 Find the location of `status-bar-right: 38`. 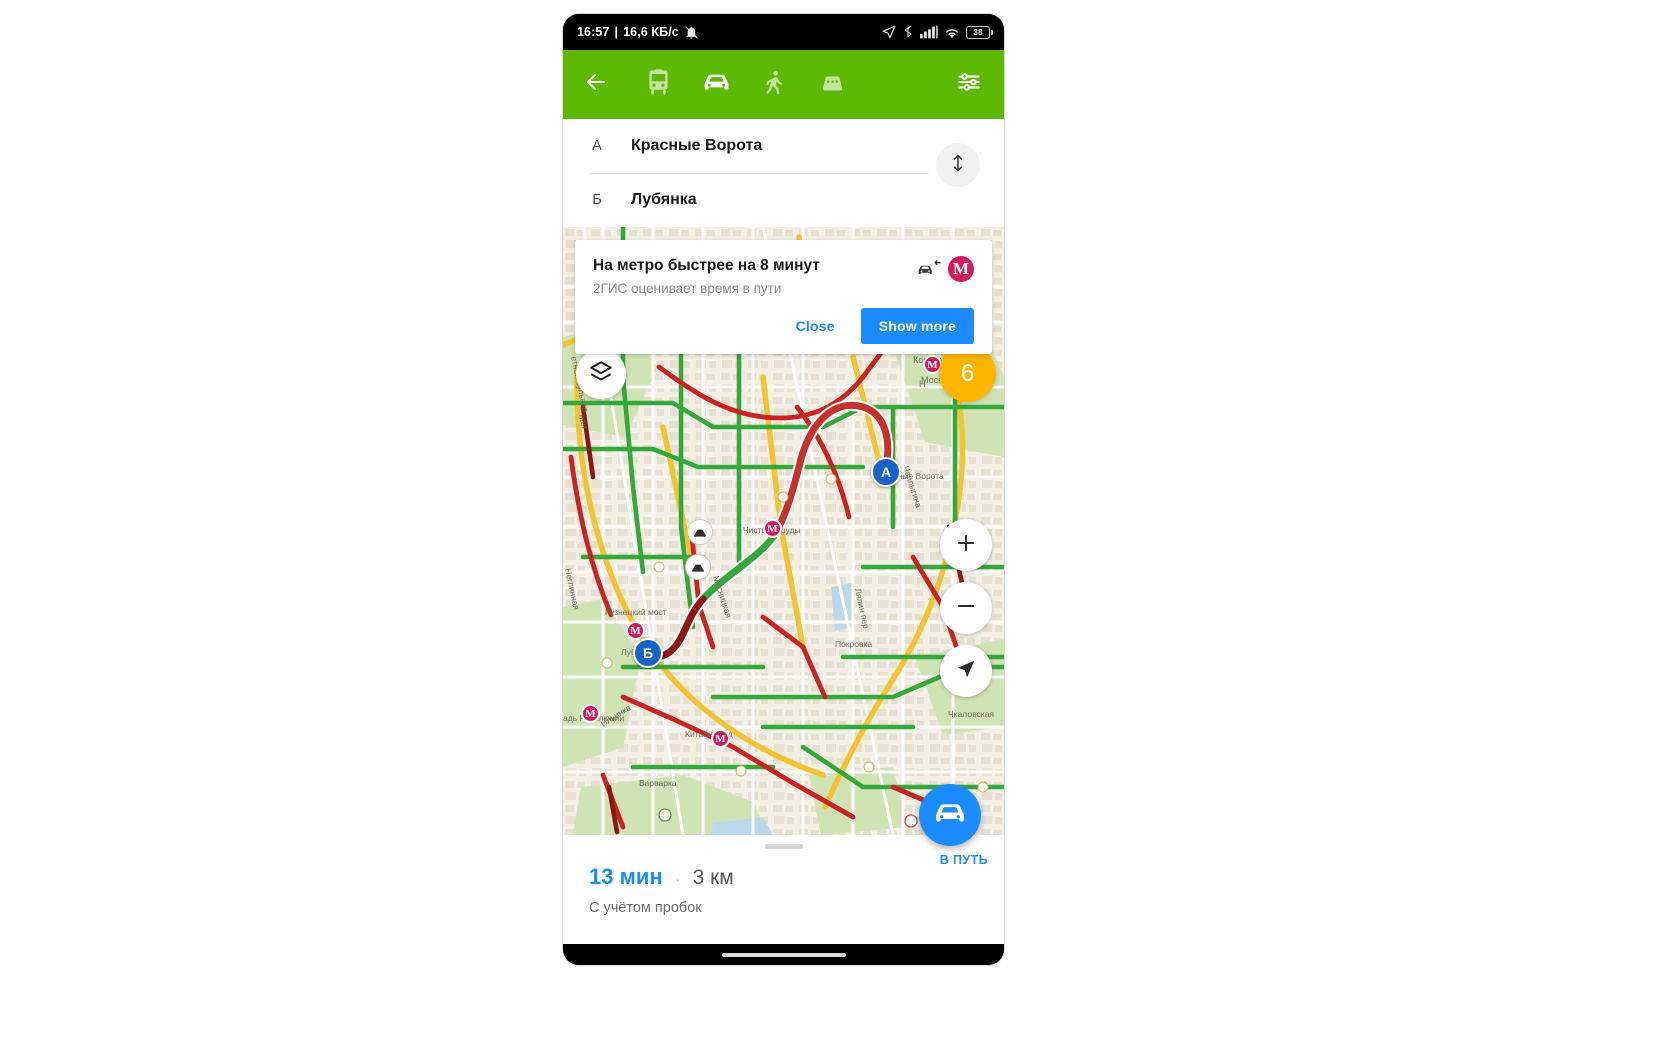

status-bar-right: 38 is located at coordinates (937, 32).